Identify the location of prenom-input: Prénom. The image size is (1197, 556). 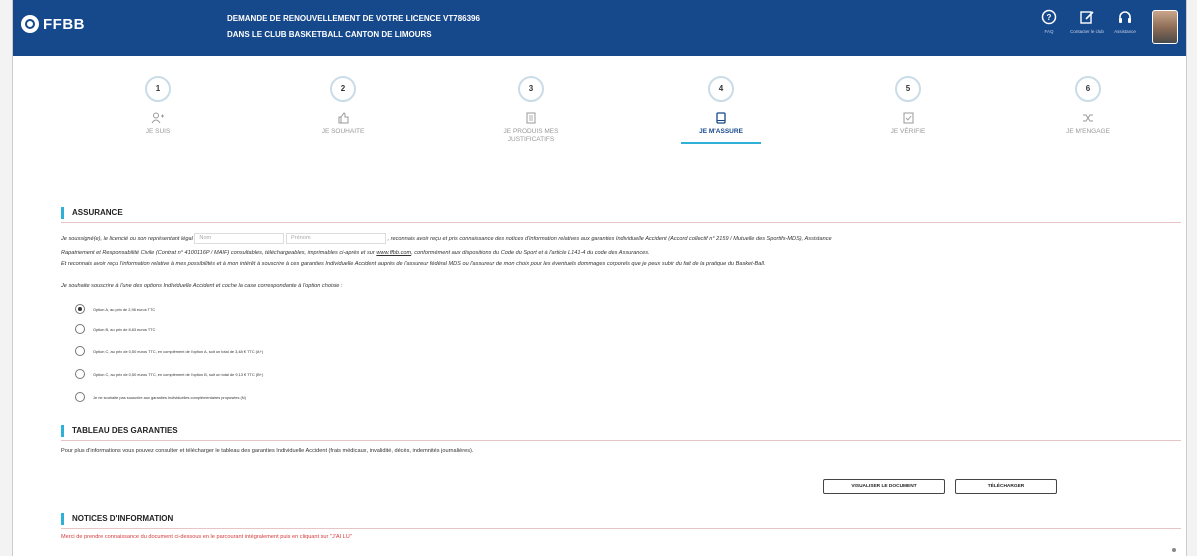
(335, 238).